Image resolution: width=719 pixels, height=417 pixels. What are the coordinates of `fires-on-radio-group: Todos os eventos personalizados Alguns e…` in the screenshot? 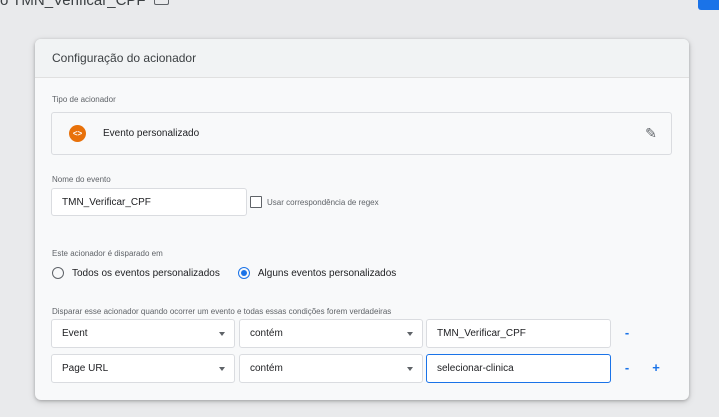 It's located at (233, 273).